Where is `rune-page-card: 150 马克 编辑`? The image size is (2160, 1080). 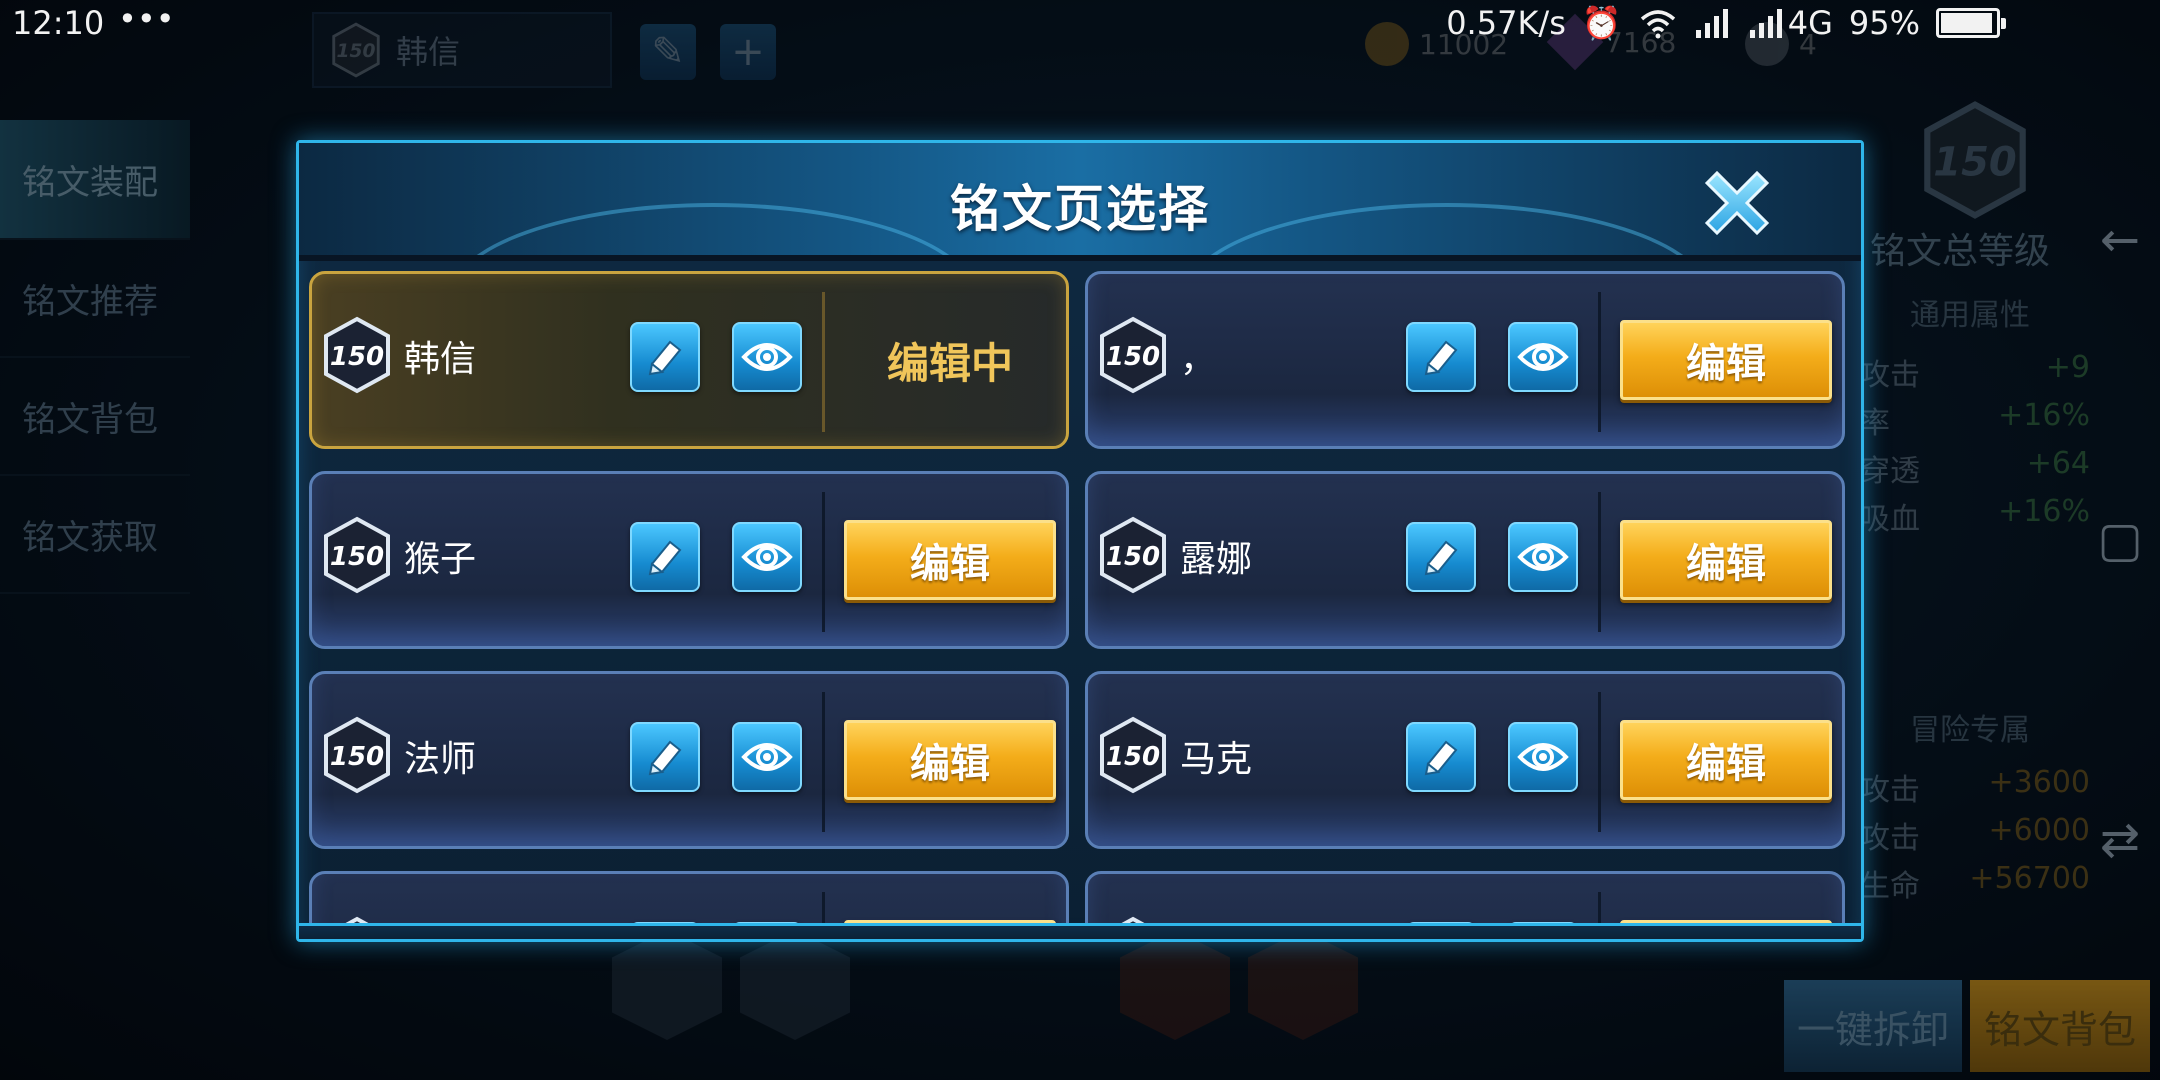
rune-page-card: 150 马克 编辑 is located at coordinates (1465, 760).